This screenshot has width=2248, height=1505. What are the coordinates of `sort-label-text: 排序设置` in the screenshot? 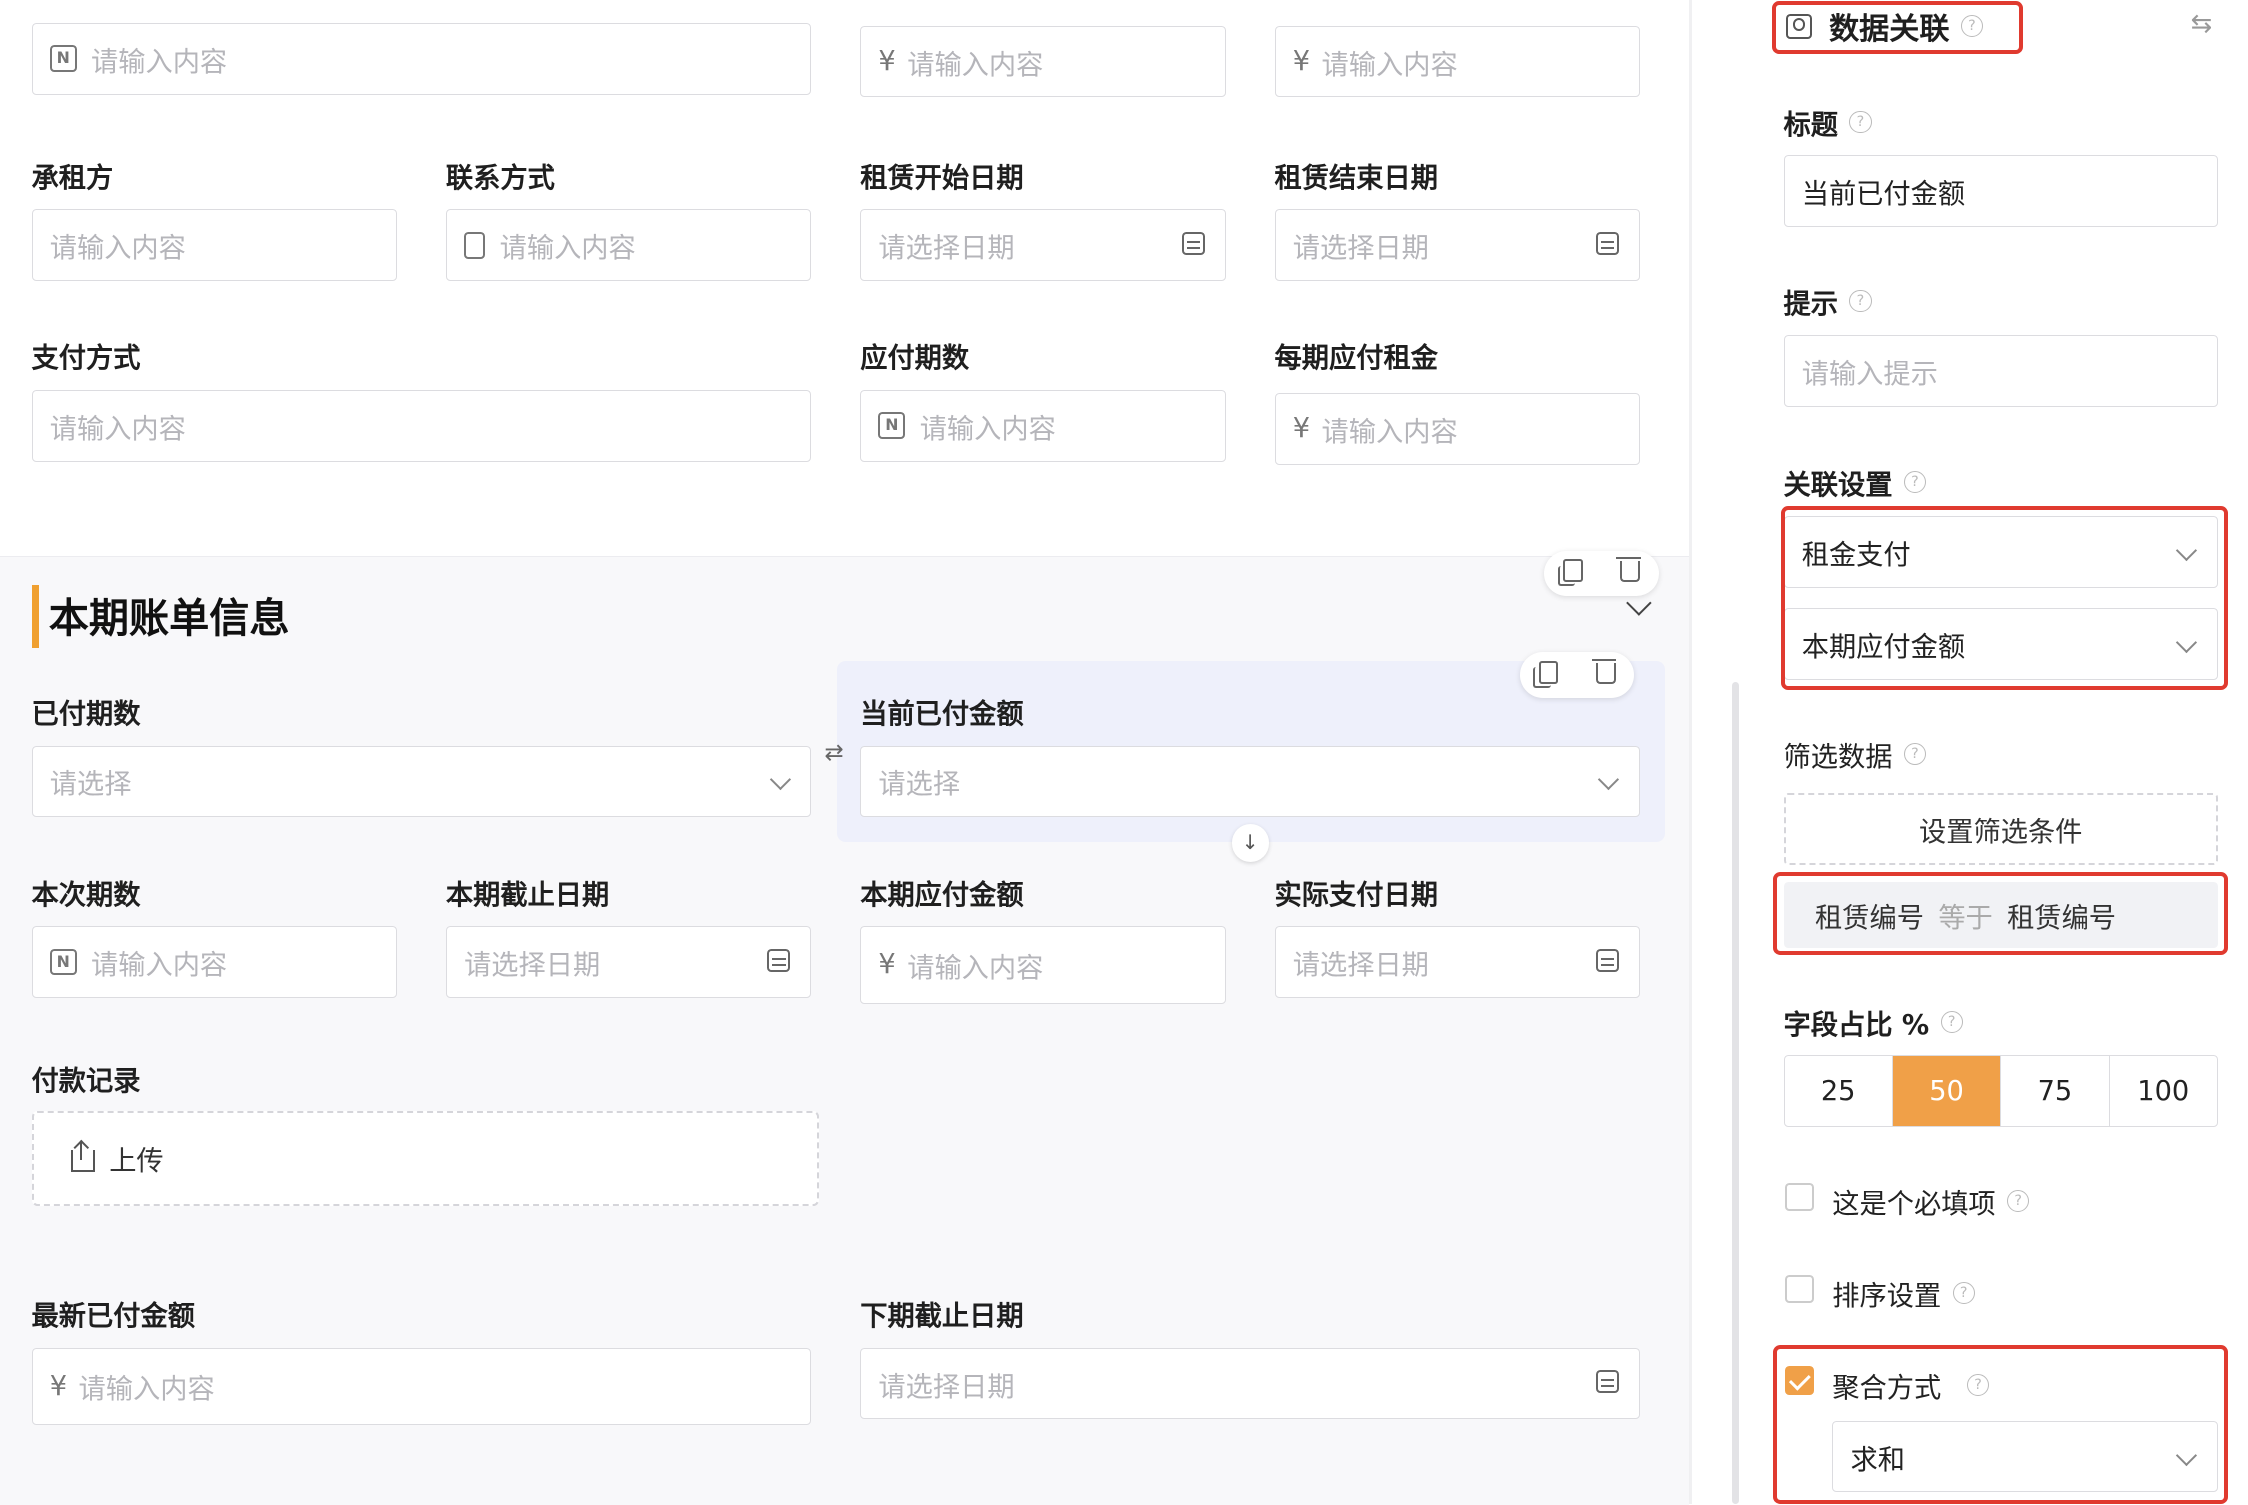 It's located at (1887, 1297).